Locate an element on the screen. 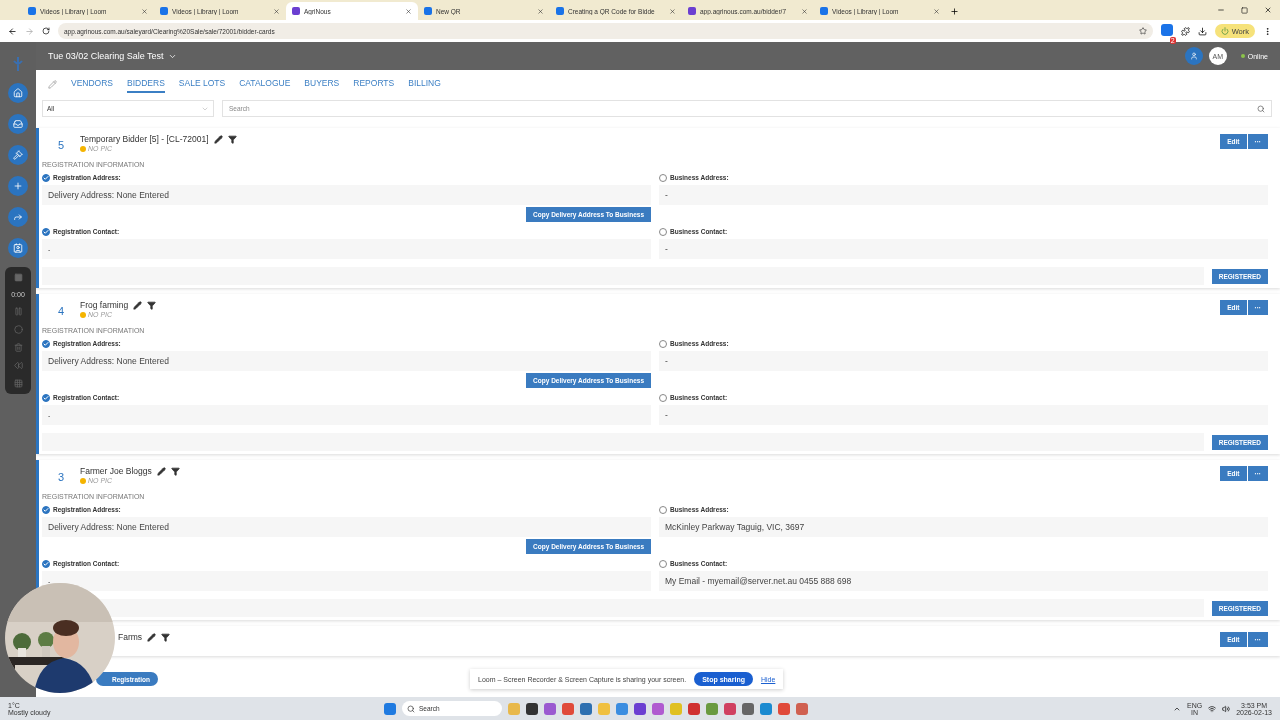 This screenshot has height=720, width=1280. inbox-button is located at coordinates (18, 124).